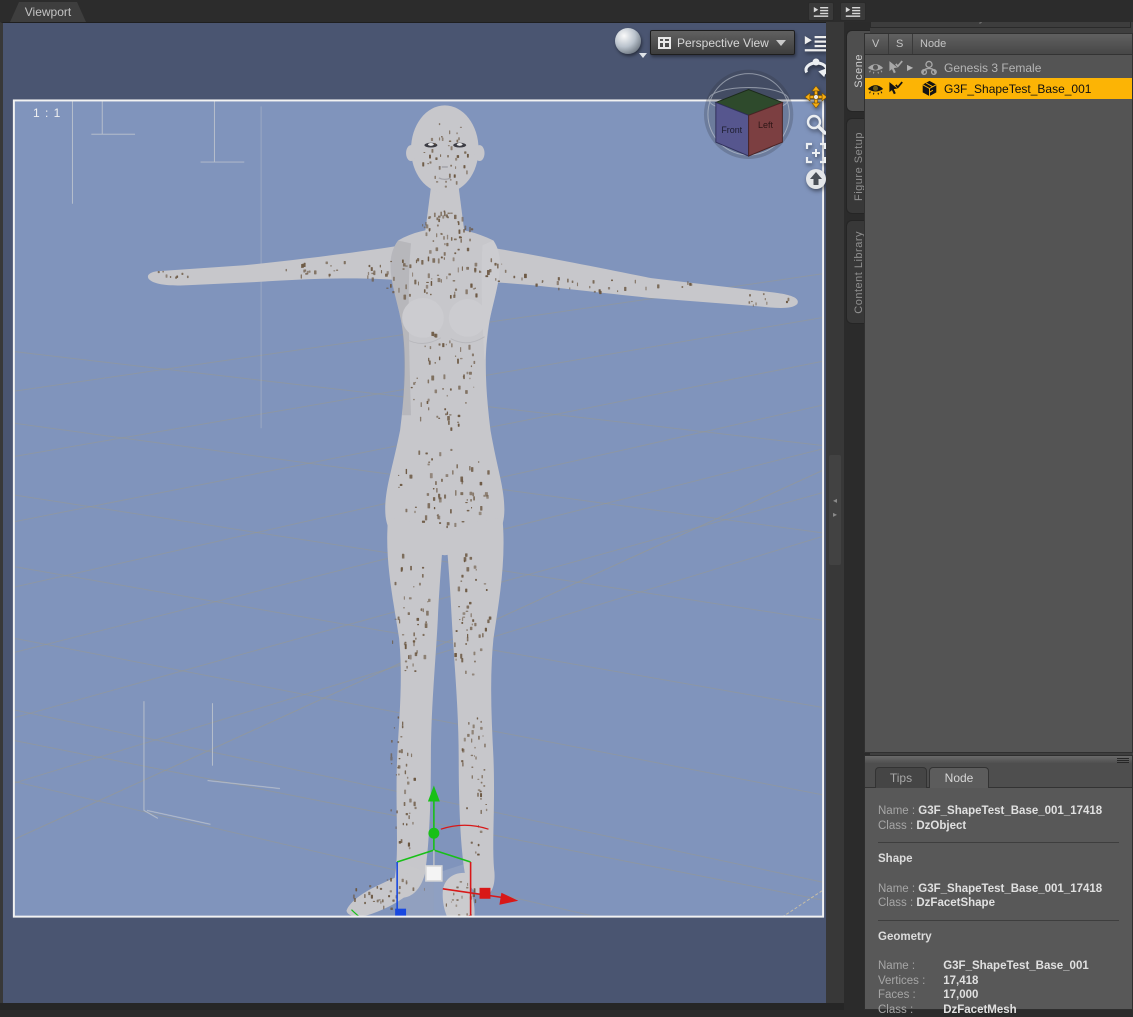 This screenshot has width=1133, height=1017. I want to click on collapse-right-icon: ▸, so click(835, 515).